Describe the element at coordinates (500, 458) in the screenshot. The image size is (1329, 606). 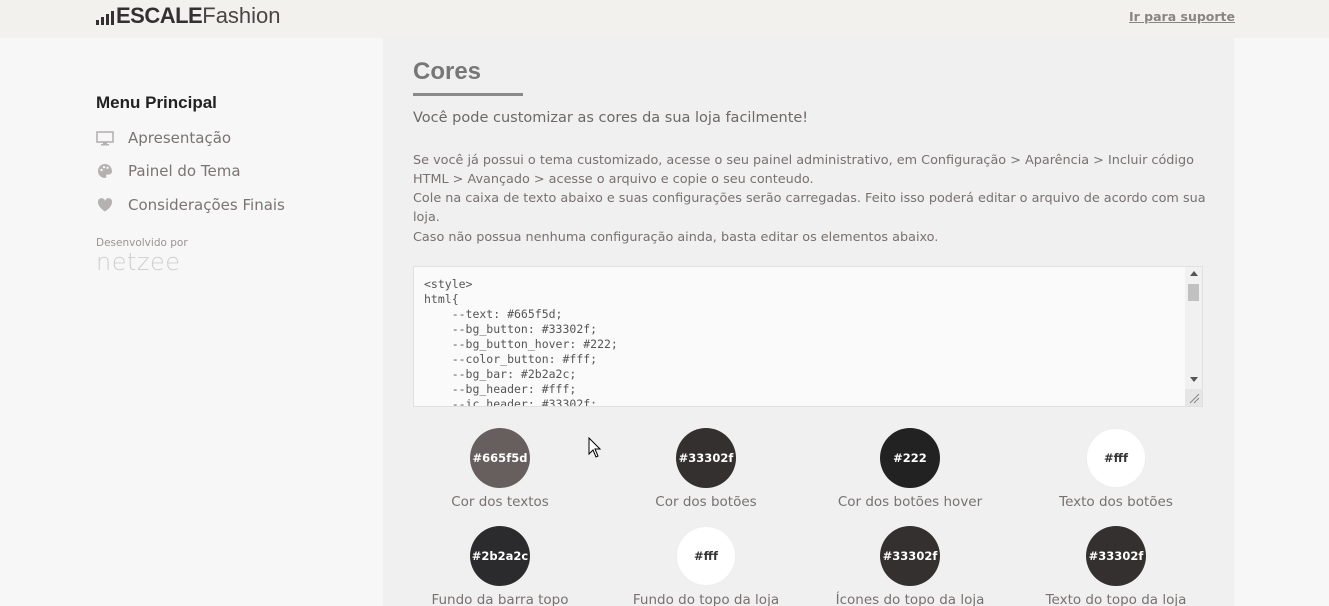
I see `color-circle: #665f5d` at that location.